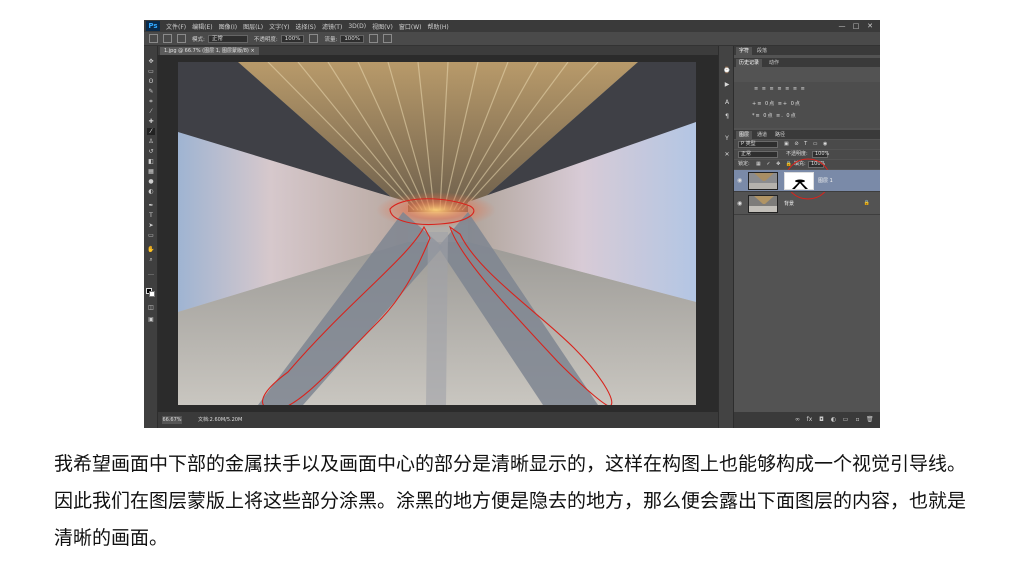  Describe the element at coordinates (774, 115) in the screenshot. I see `spacing-row: *≡ 0点 ≡. 0点` at that location.